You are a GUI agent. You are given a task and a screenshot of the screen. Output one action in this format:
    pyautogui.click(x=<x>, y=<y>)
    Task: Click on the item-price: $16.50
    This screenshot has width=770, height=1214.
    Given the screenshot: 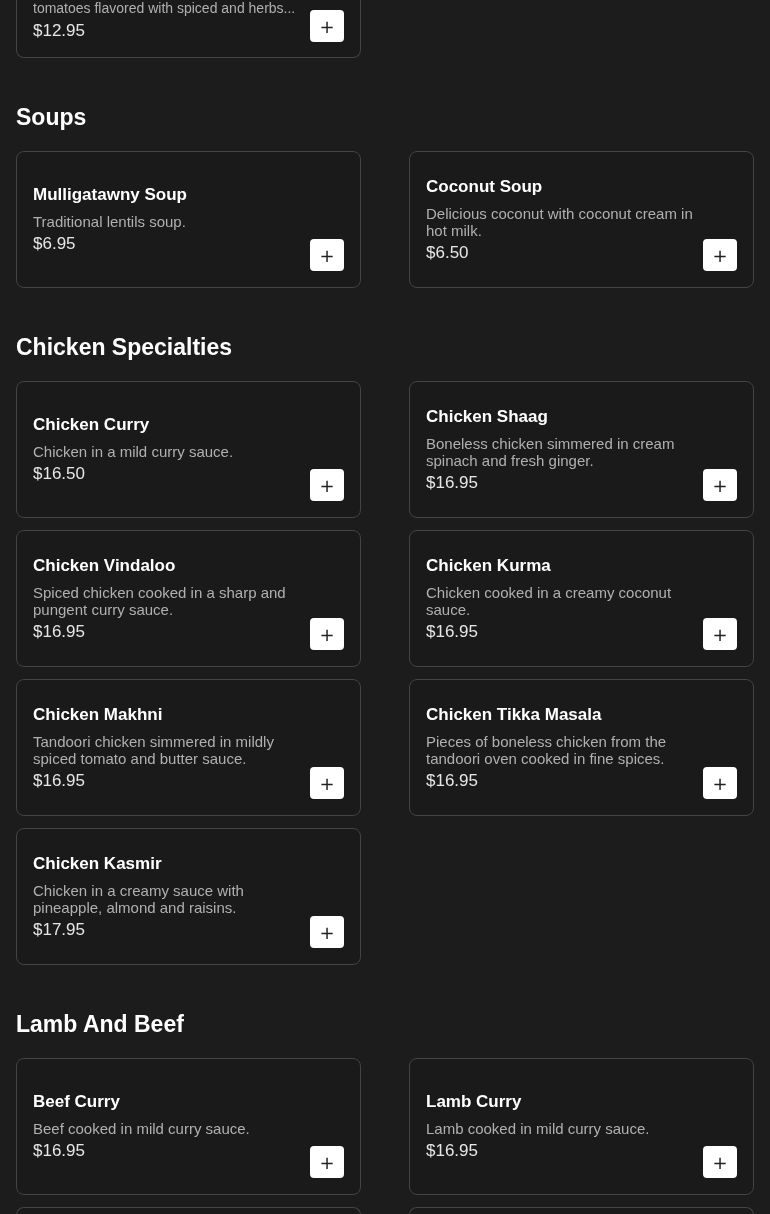 What is the action you would take?
    pyautogui.click(x=59, y=474)
    